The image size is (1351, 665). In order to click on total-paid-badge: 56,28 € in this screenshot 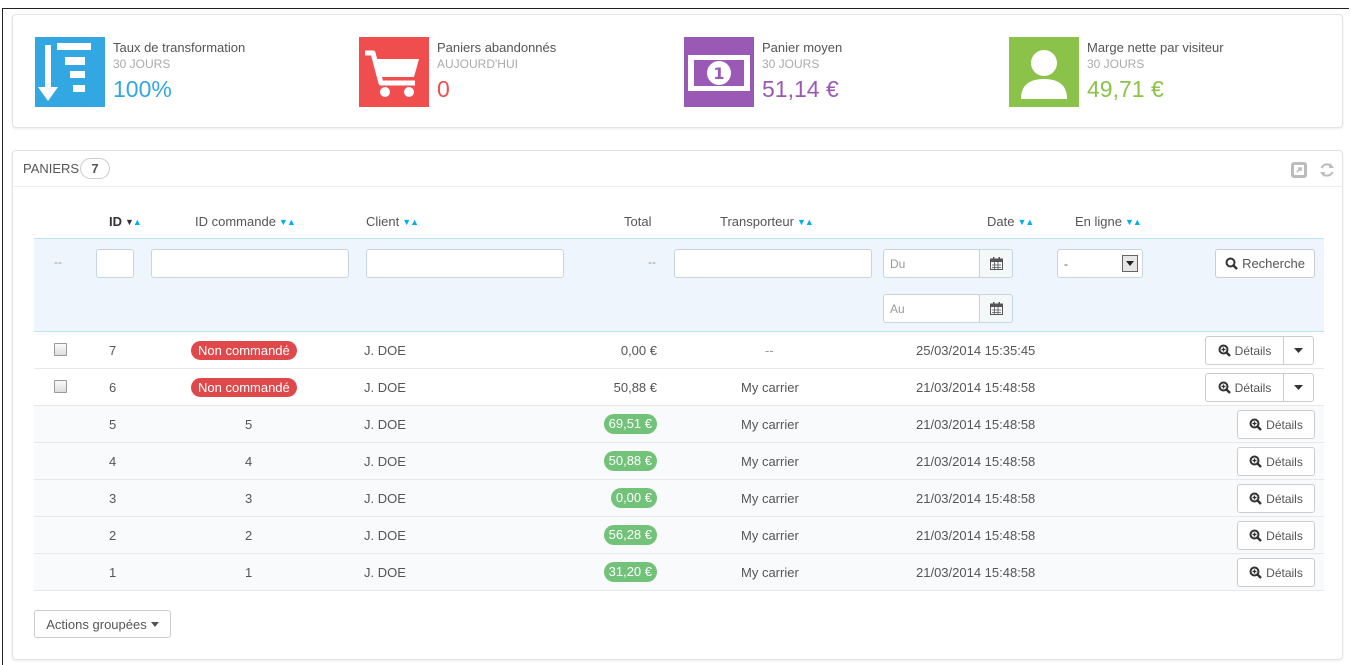, I will do `click(630, 535)`.